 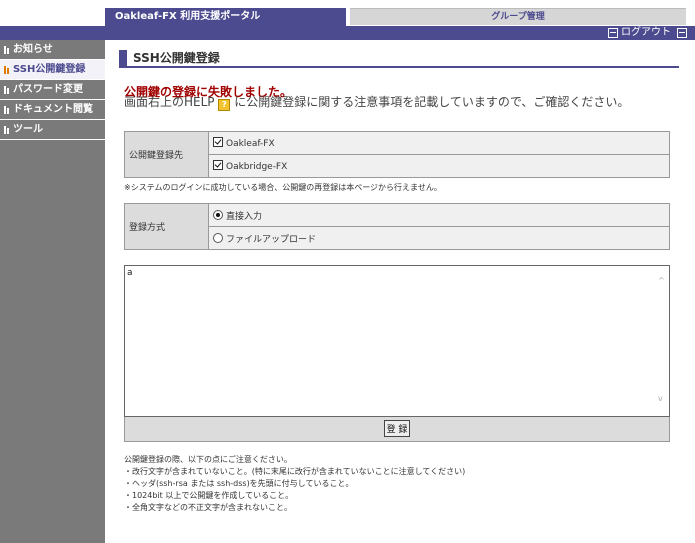 What do you see at coordinates (250, 144) in the screenshot?
I see `target-option-label: Oakleaf-FX` at bounding box center [250, 144].